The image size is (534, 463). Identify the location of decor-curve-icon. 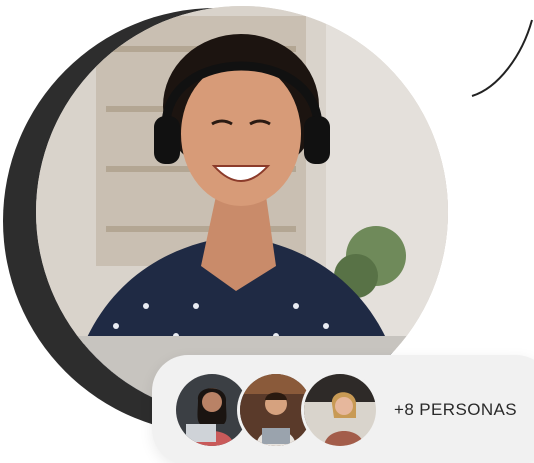
(502, 58).